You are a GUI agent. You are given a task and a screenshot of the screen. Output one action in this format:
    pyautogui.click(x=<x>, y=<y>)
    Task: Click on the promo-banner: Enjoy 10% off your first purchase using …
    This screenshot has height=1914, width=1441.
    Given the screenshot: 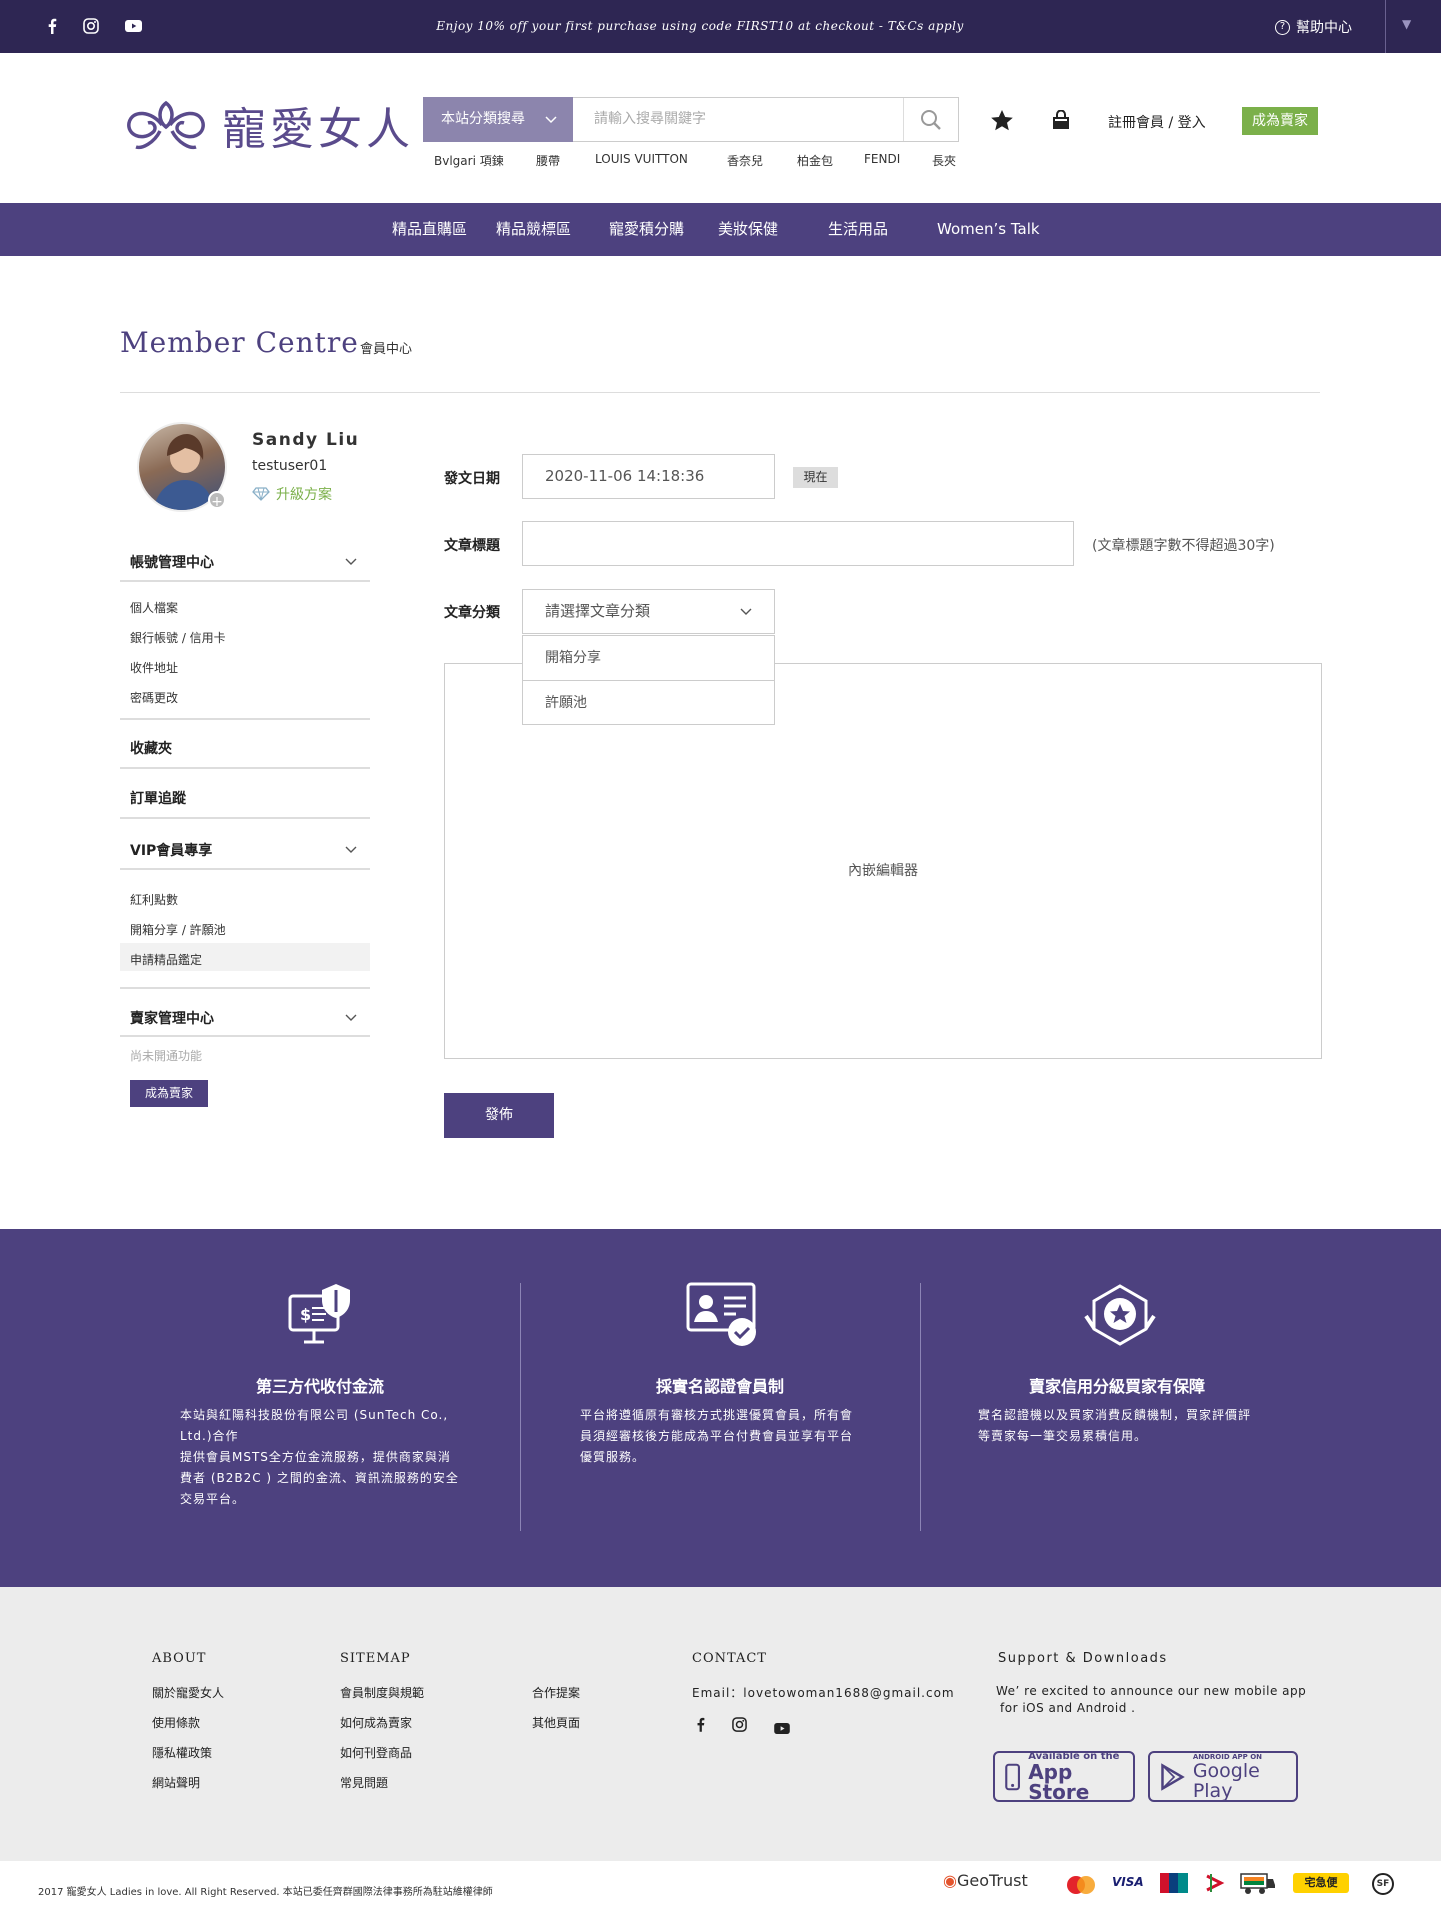 What is the action you would take?
    pyautogui.click(x=700, y=26)
    